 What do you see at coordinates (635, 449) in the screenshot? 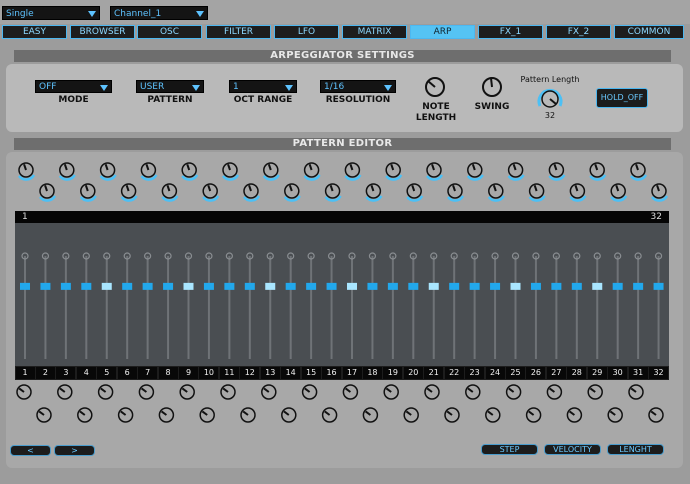
I see `length-button: LENGHT` at bounding box center [635, 449].